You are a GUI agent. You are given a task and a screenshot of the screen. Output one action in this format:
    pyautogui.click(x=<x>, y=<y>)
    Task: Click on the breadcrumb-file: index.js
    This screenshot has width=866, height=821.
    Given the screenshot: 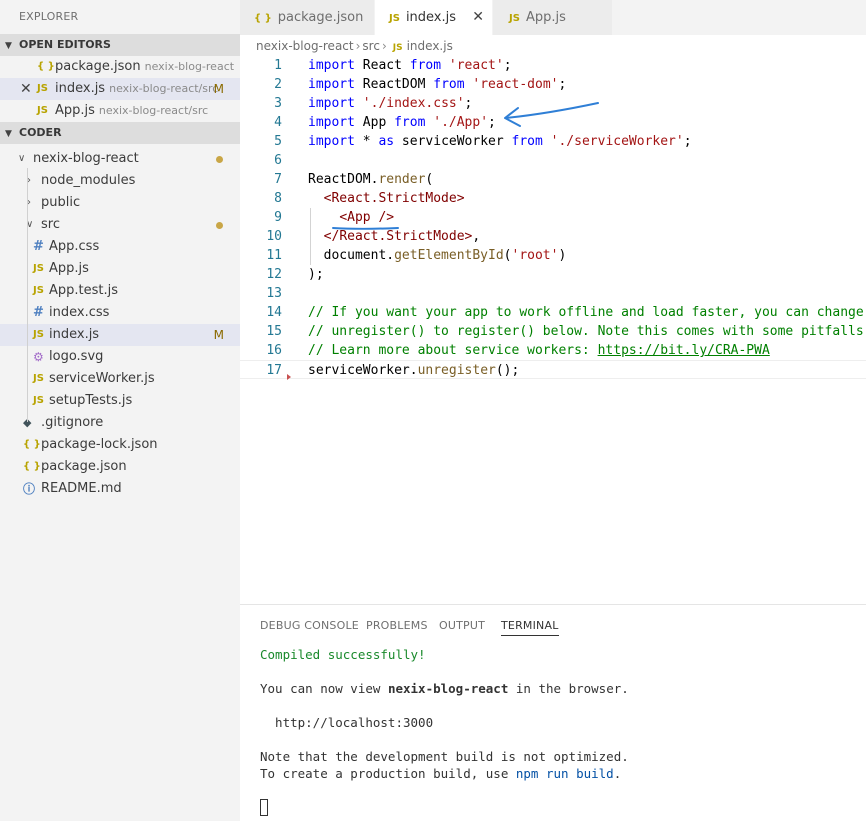 What is the action you would take?
    pyautogui.click(x=430, y=46)
    